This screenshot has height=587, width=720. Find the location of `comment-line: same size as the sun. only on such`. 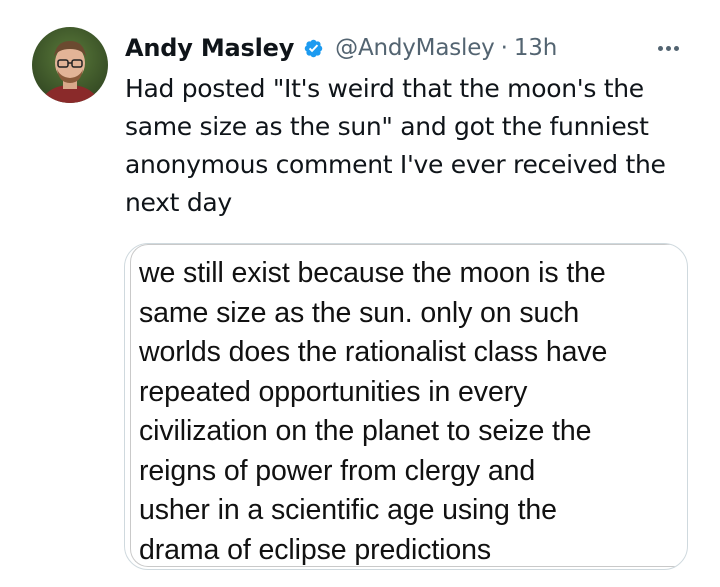

comment-line: same size as the sun. only on such is located at coordinates (359, 312).